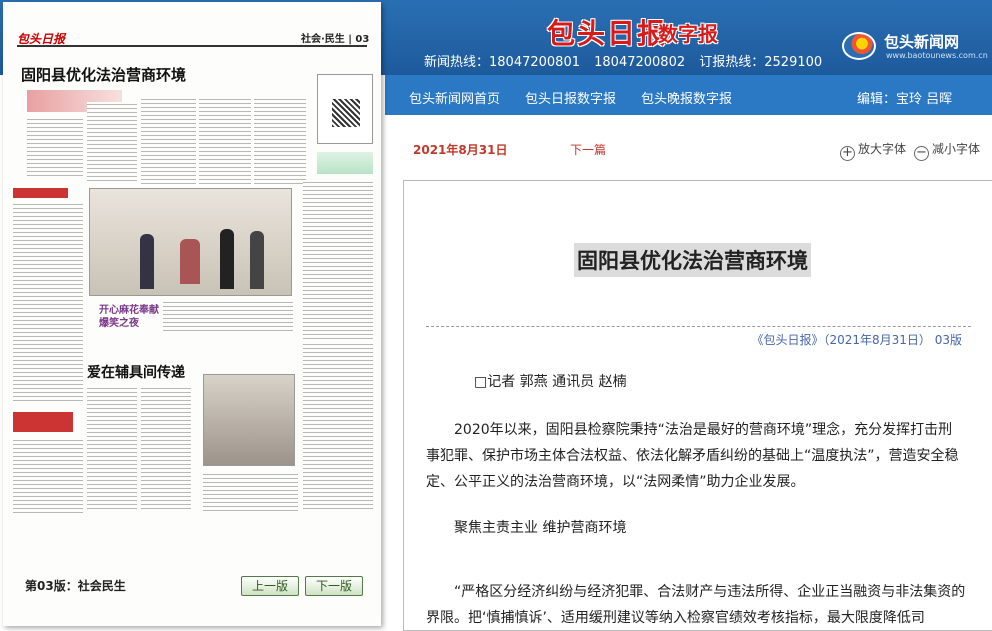  Describe the element at coordinates (334, 586) in the screenshot. I see `next-page-button: 下一版` at that location.